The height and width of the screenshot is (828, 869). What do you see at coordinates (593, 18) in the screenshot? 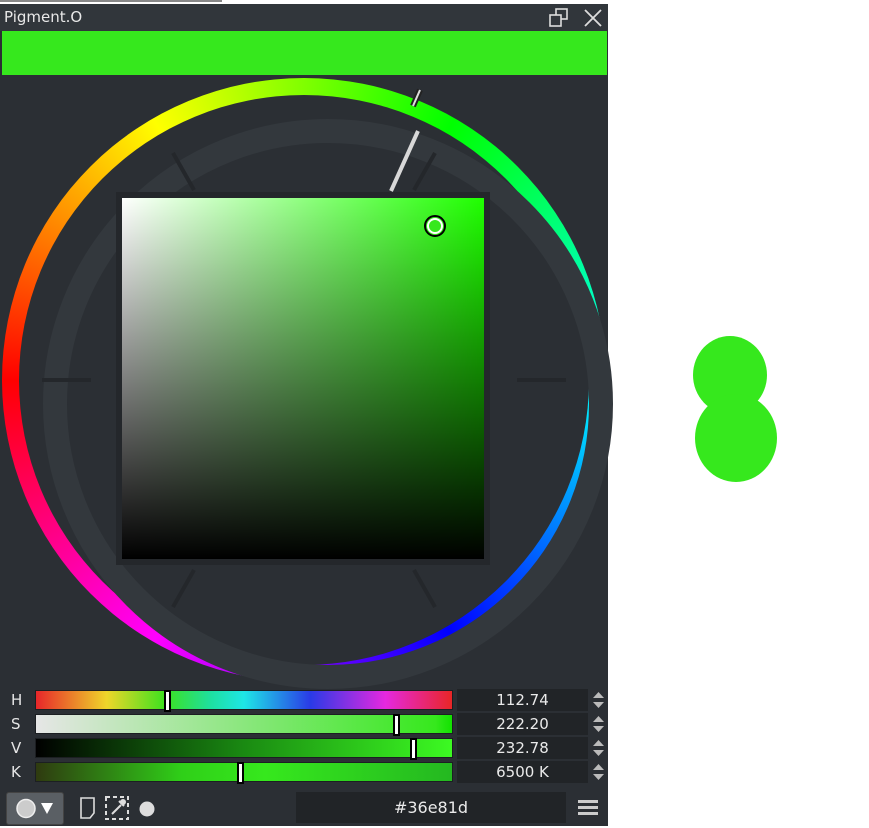
I see `close-icon` at bounding box center [593, 18].